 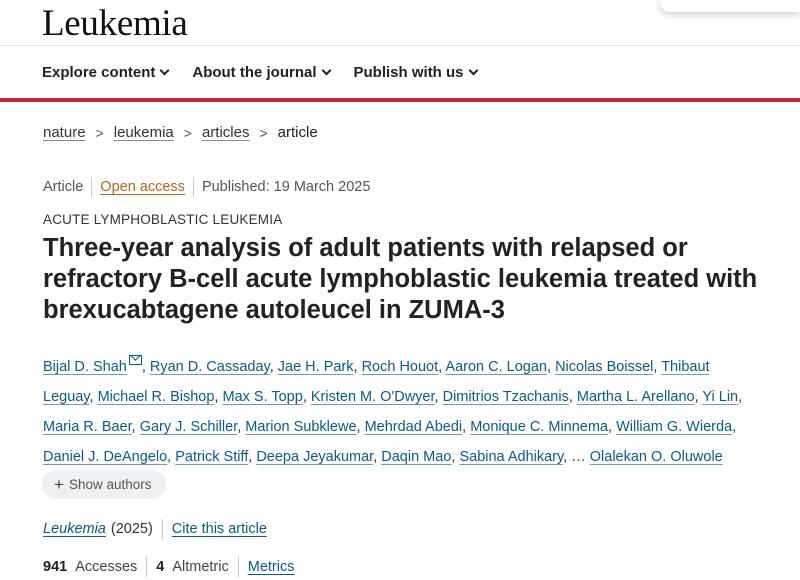 What do you see at coordinates (211, 457) in the screenshot?
I see `author-link: Patrick Stiff` at bounding box center [211, 457].